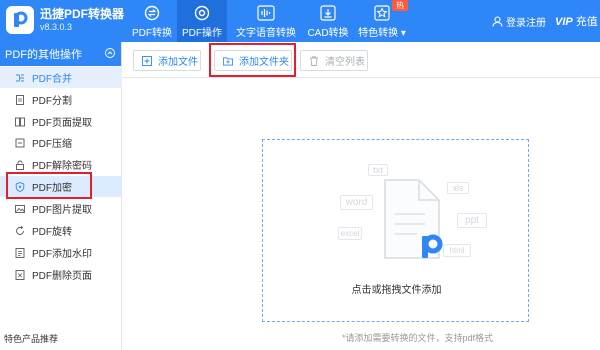  Describe the element at coordinates (266, 13) in the screenshot. I see `waveform-icon` at that location.